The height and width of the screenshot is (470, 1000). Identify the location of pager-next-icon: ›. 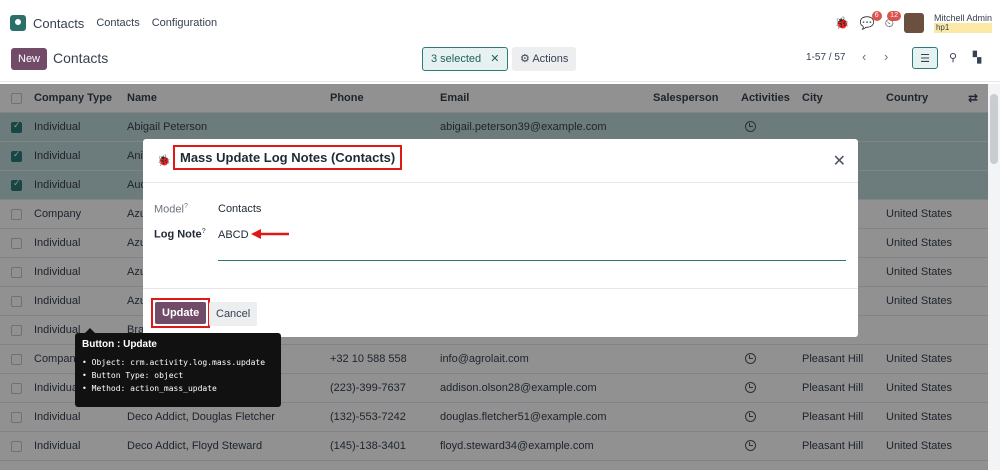
(886, 56).